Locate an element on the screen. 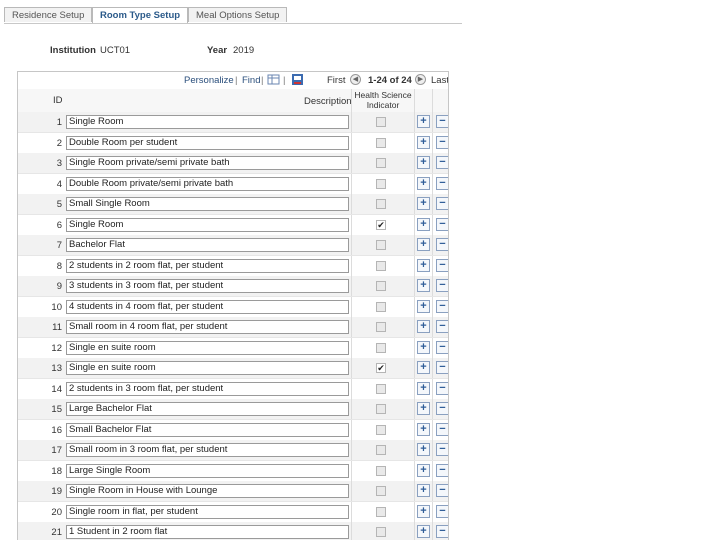  description-input: Single Room in House with Lounge is located at coordinates (207, 491).